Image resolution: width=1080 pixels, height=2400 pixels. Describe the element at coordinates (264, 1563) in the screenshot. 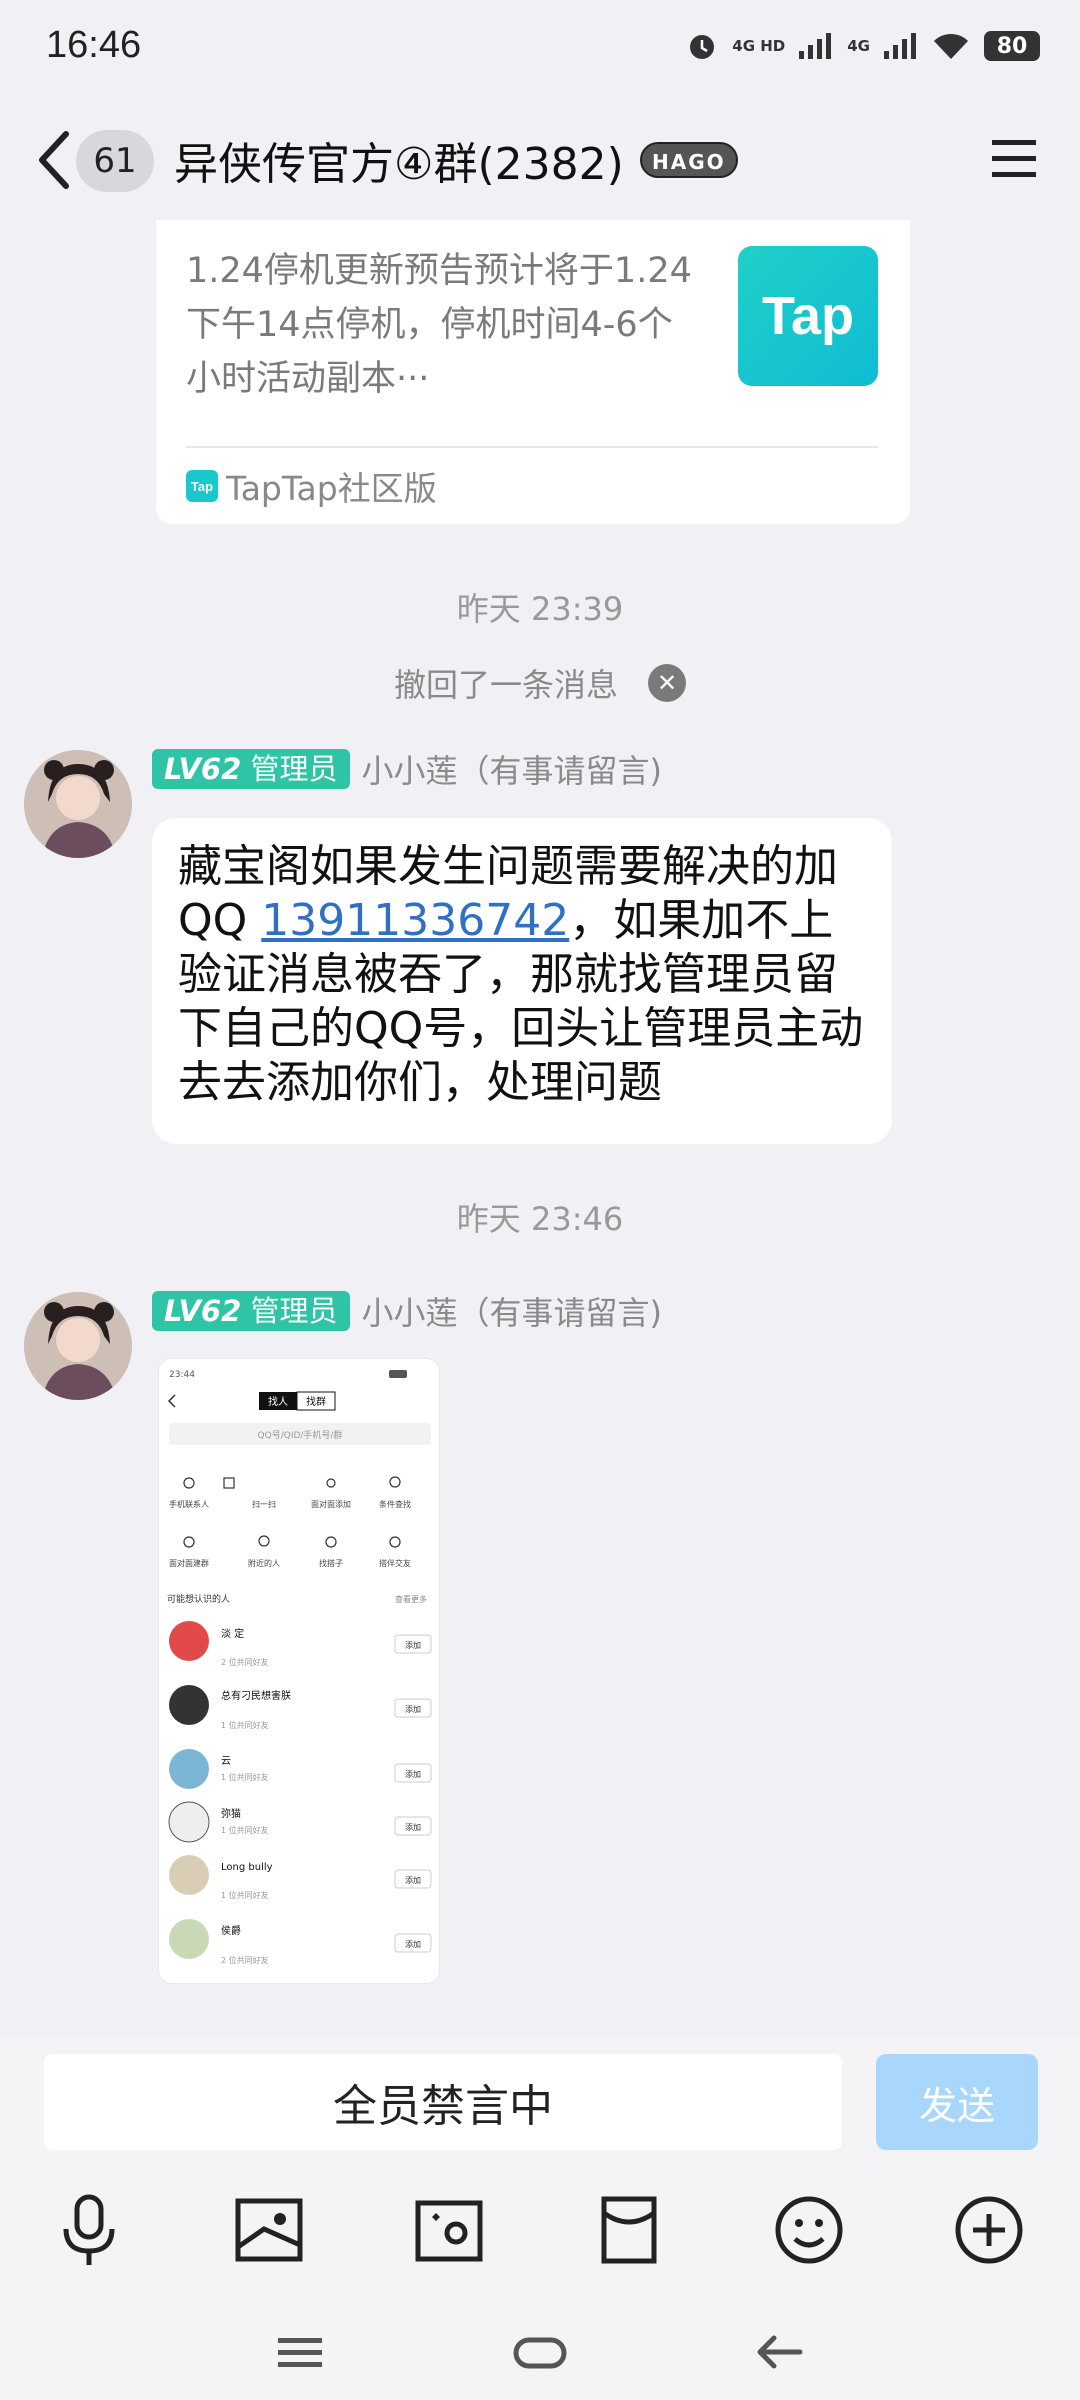

I see `shot-action-label: 附近的人` at that location.